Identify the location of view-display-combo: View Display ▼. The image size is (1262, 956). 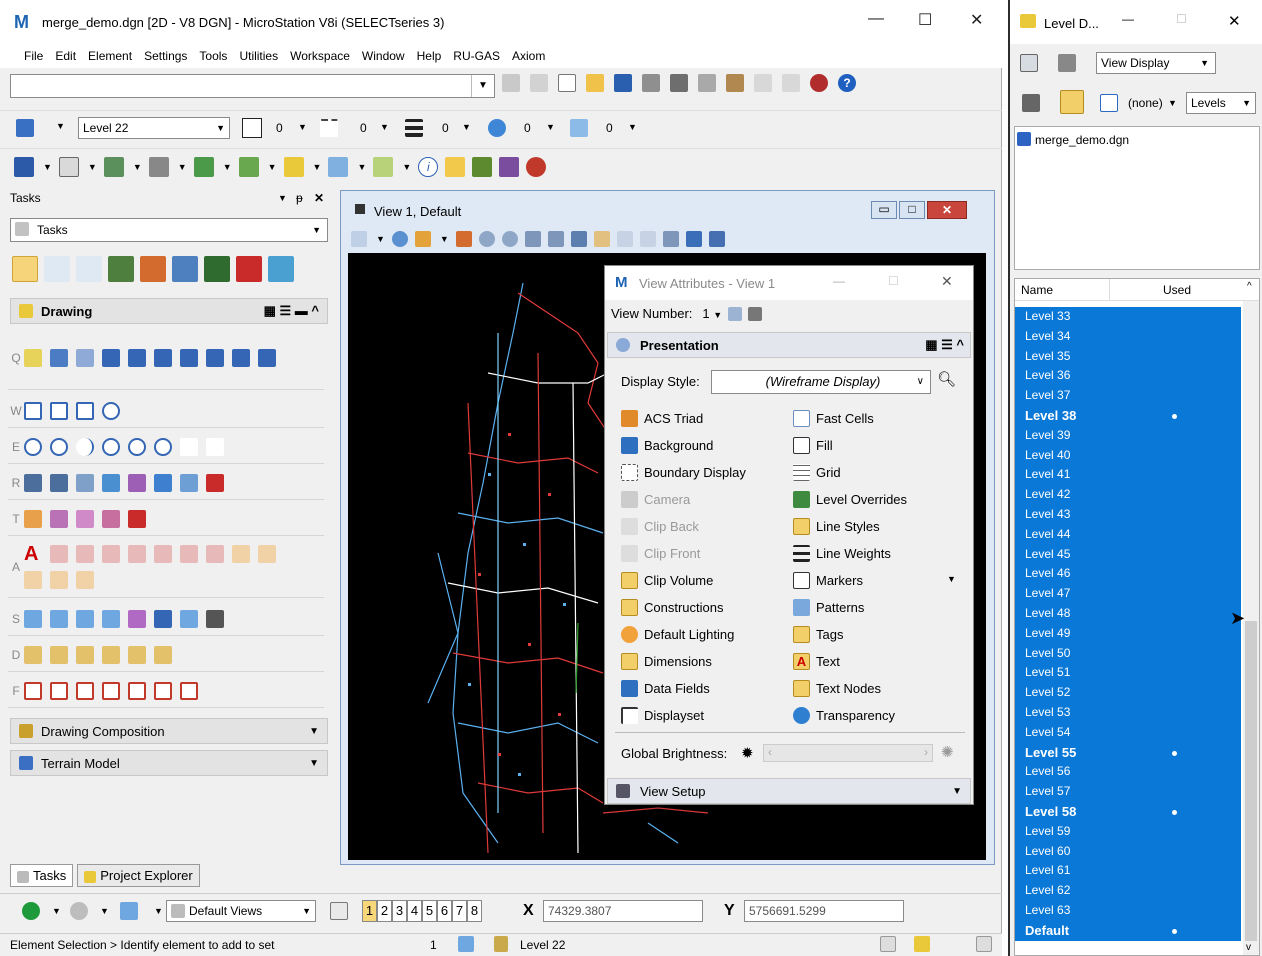
(1156, 63).